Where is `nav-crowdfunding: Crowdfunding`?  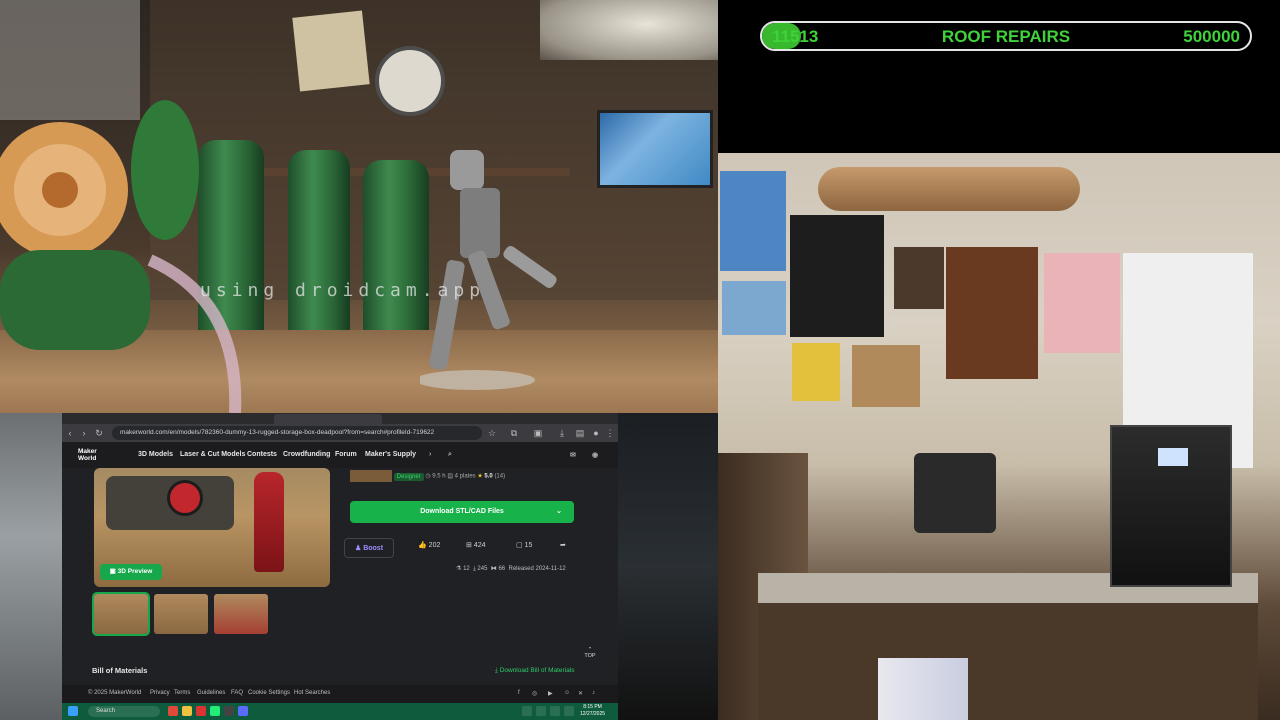
nav-crowdfunding: Crowdfunding is located at coordinates (306, 454).